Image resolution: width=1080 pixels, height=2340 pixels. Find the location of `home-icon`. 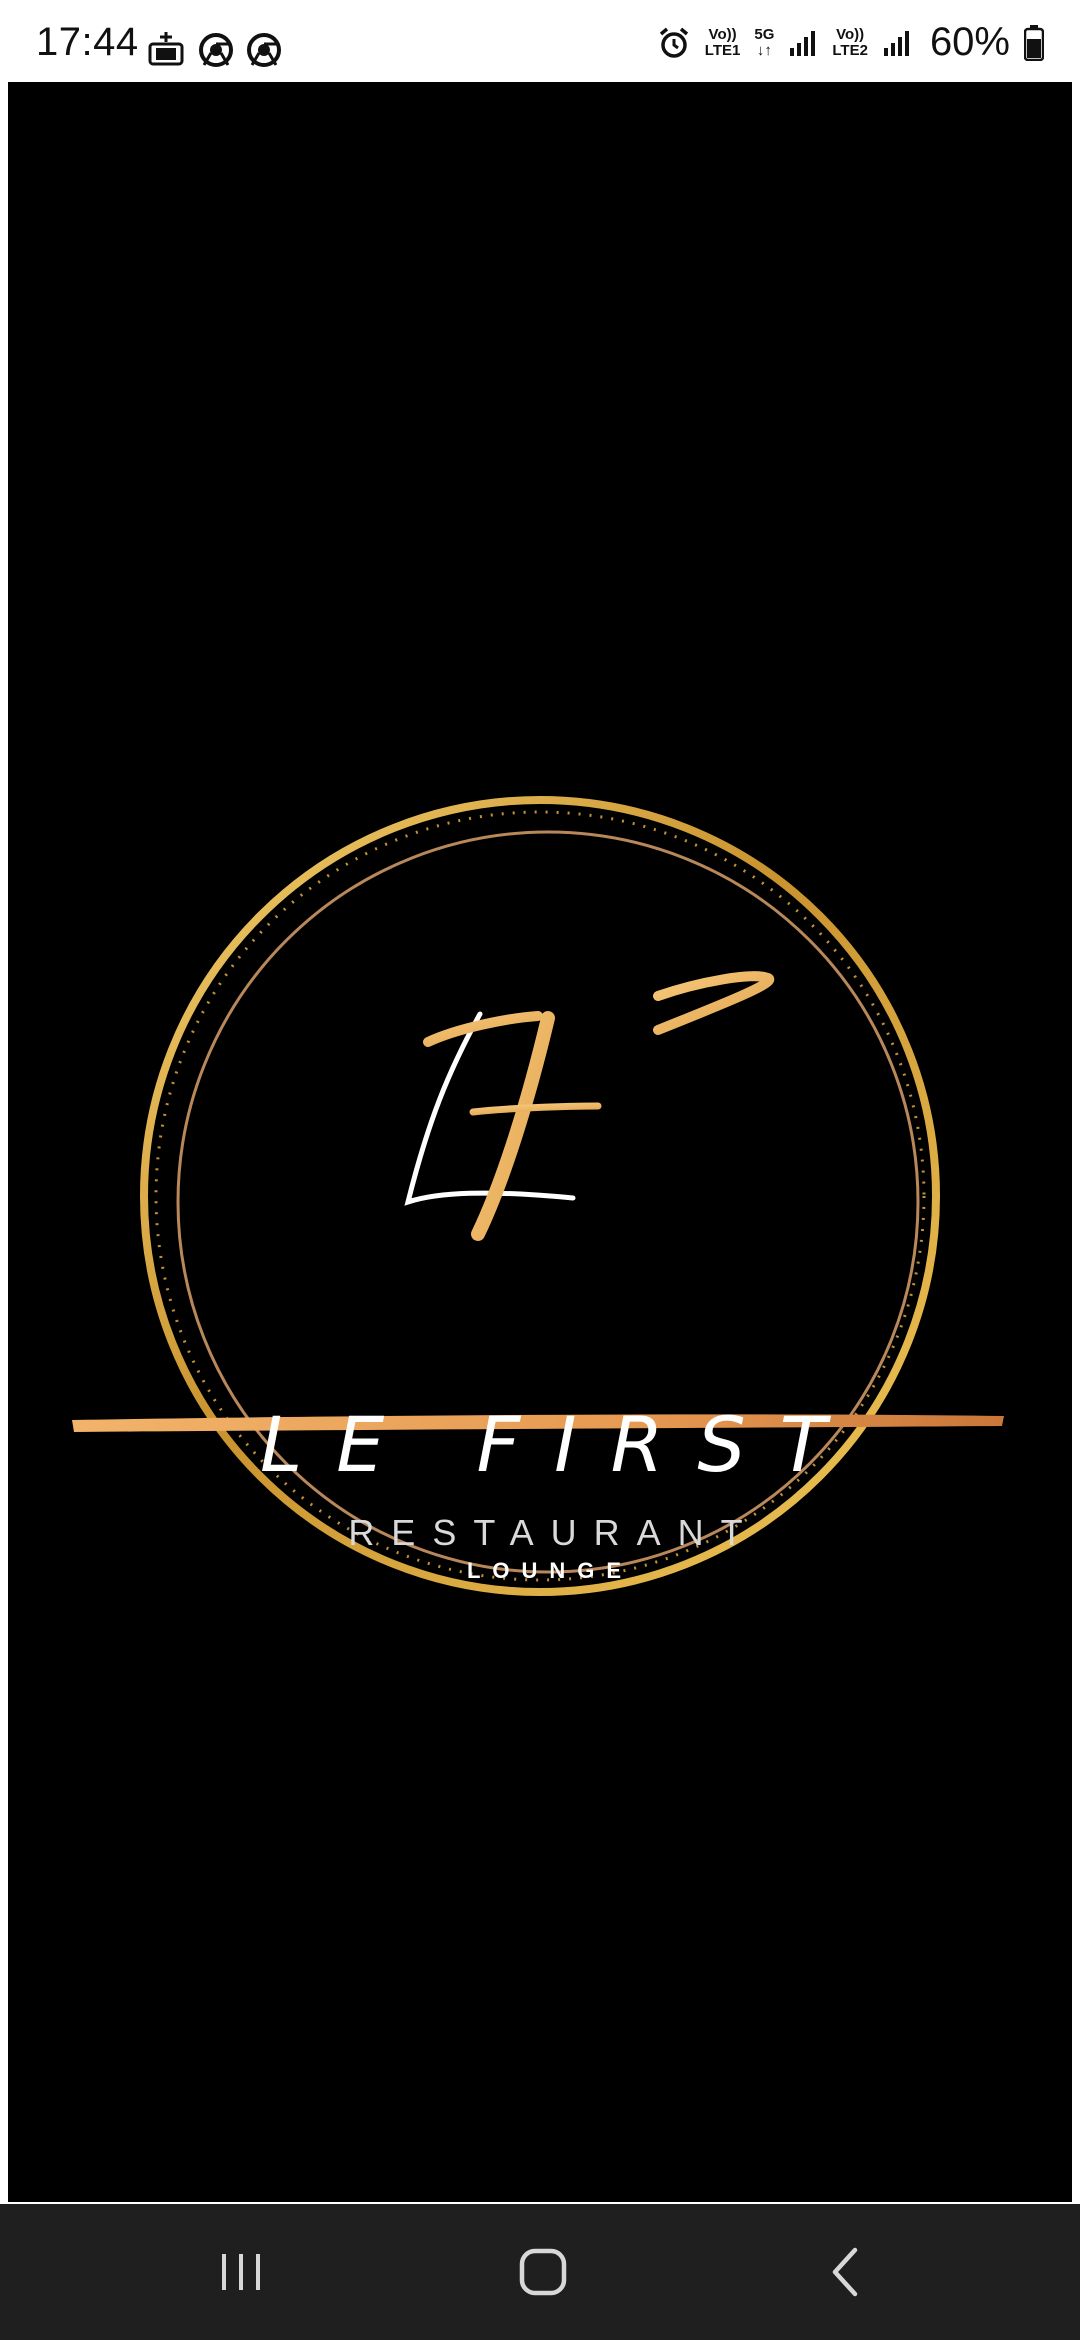

home-icon is located at coordinates (543, 2272).